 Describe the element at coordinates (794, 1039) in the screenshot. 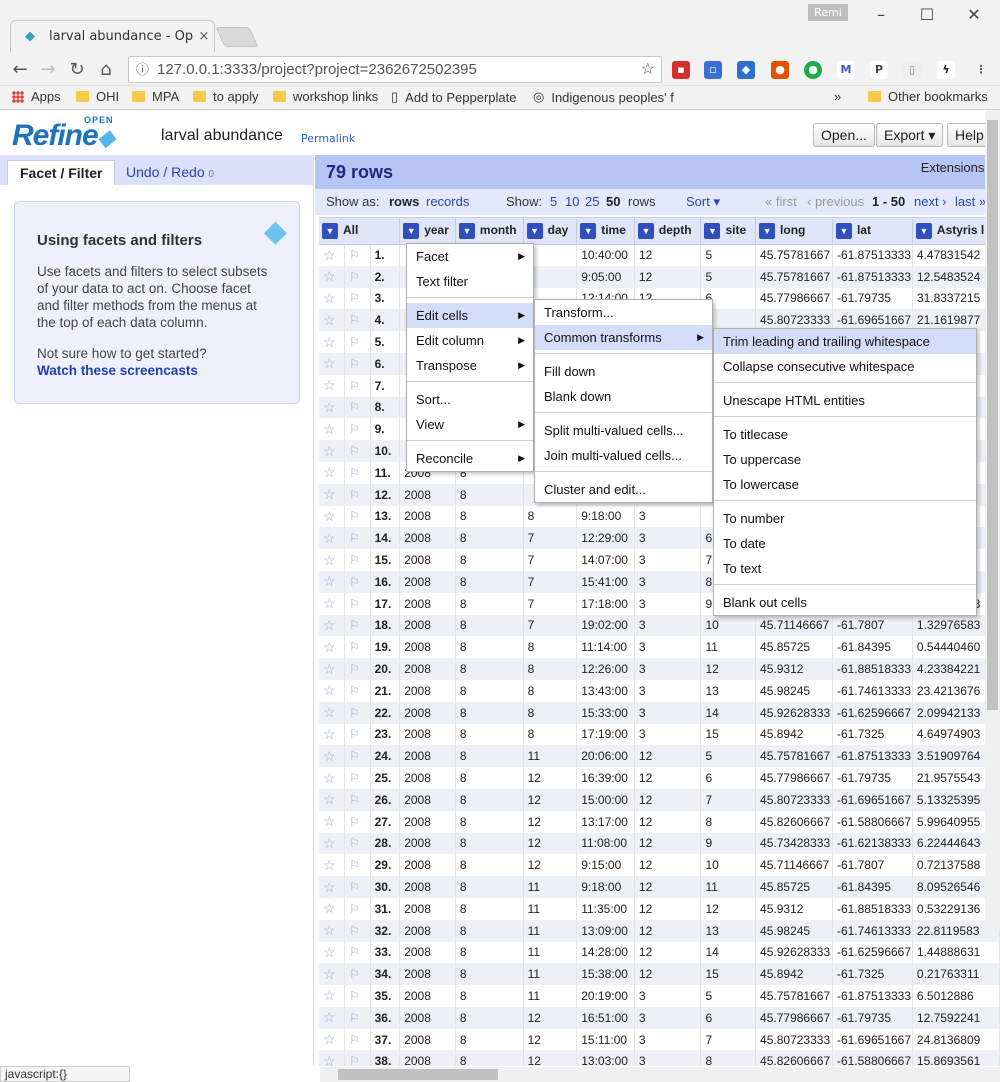

I see `table-cell: 45.80723333` at that location.